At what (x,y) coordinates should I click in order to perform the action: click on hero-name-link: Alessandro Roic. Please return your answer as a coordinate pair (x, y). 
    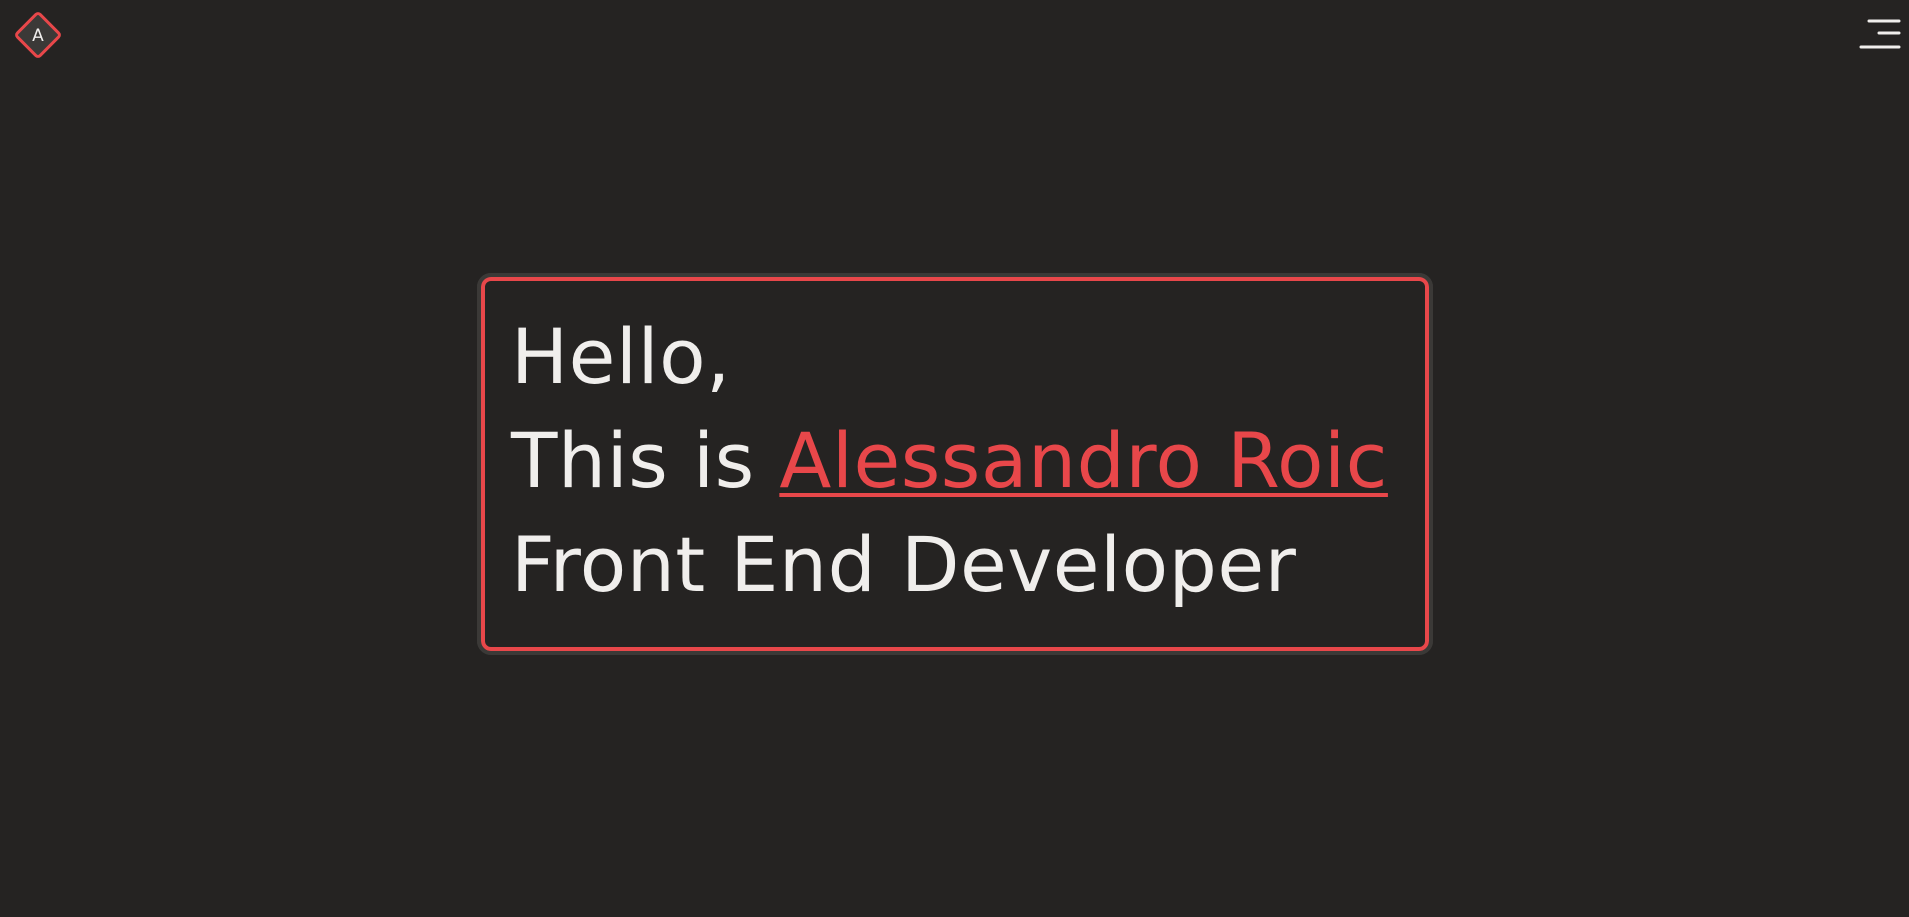
    Looking at the image, I should click on (1083, 460).